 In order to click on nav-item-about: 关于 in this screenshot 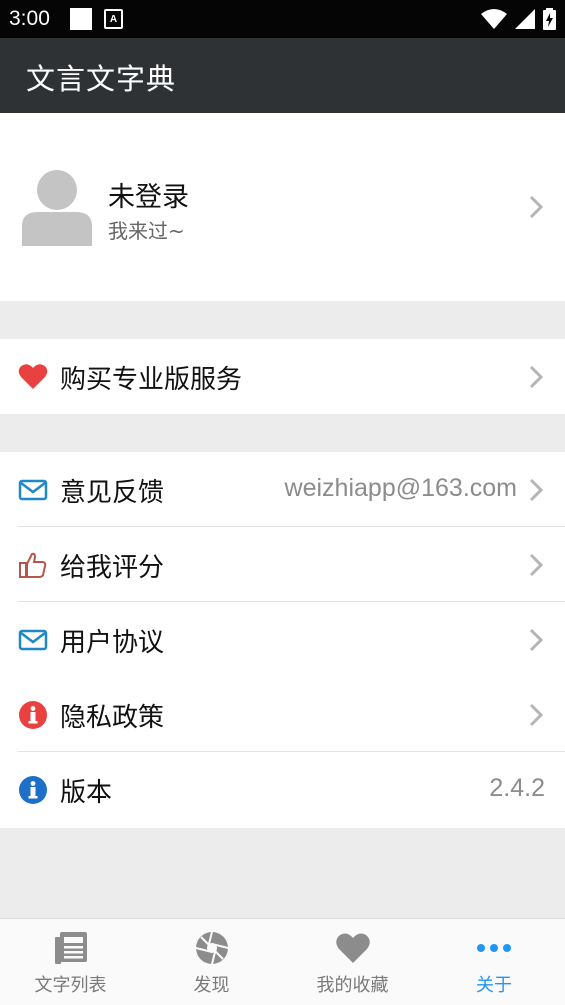, I will do `click(494, 962)`.